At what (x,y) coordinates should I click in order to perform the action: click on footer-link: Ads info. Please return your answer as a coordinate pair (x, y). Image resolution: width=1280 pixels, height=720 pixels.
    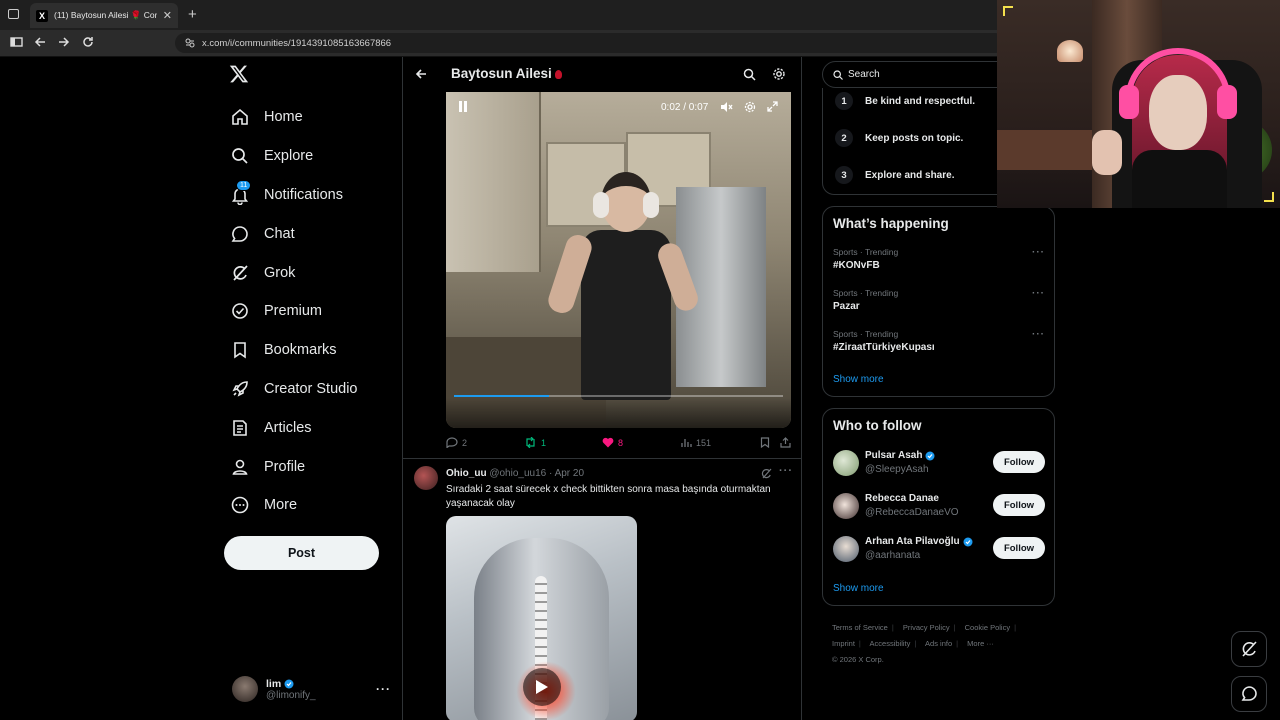
    Looking at the image, I should click on (938, 643).